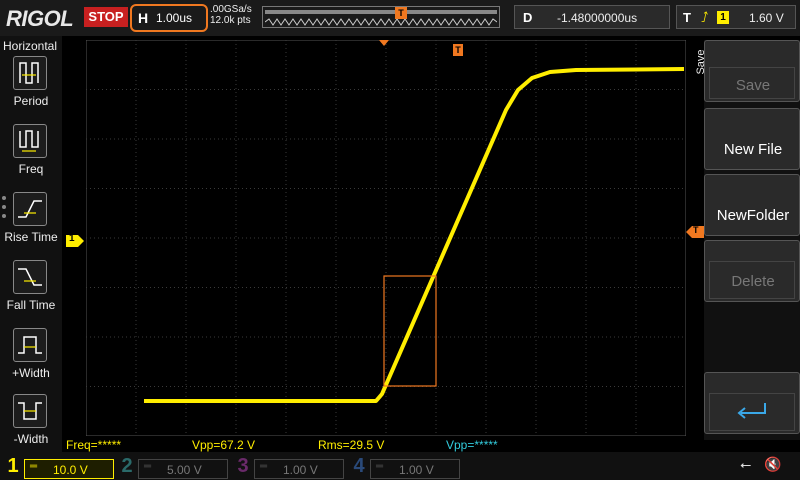 This screenshot has height=480, width=800. Describe the element at coordinates (736, 17) in the screenshot. I see `trigger-box: T ⭜ 1 1.60 V` at that location.